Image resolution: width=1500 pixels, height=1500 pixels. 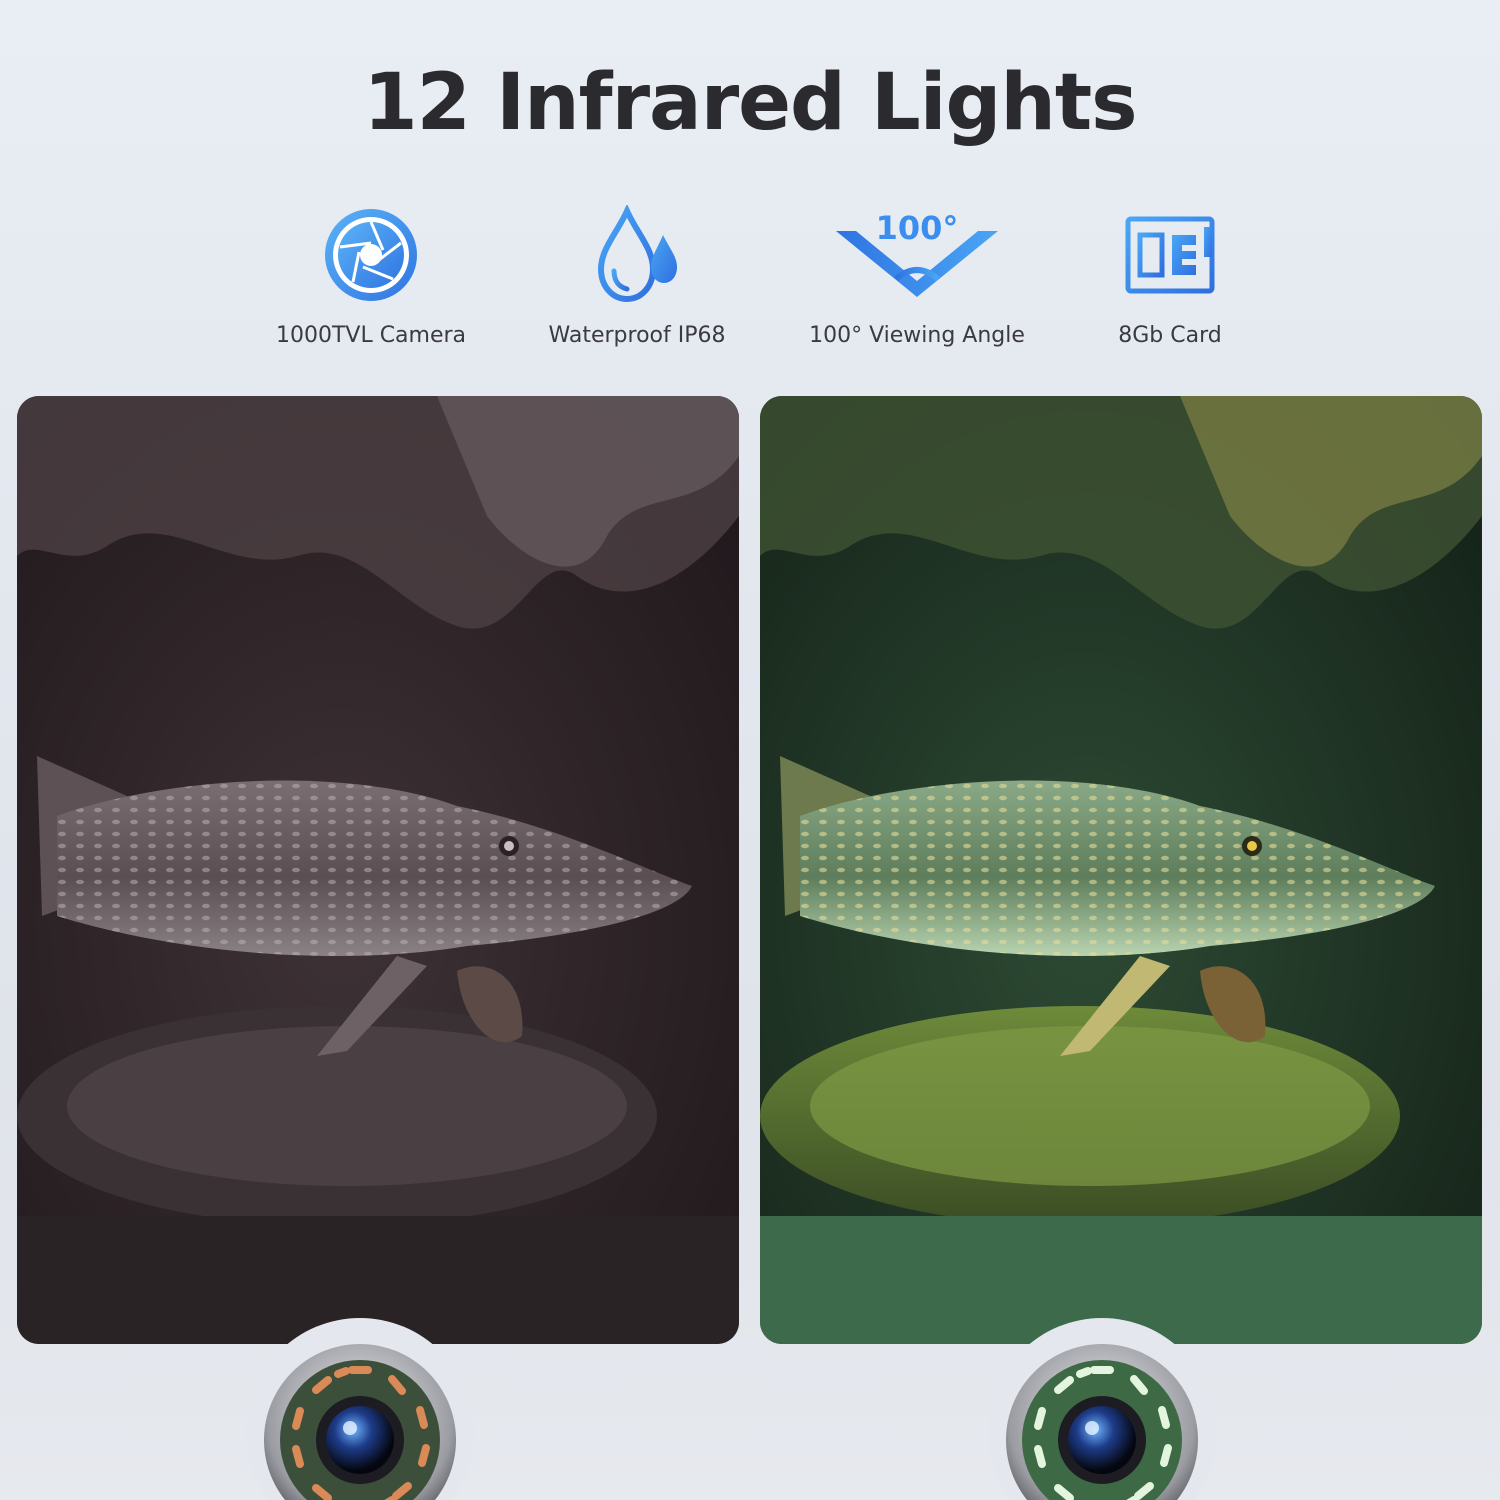 What do you see at coordinates (731, 1409) in the screenshot?
I see `lens-overlay` at bounding box center [731, 1409].